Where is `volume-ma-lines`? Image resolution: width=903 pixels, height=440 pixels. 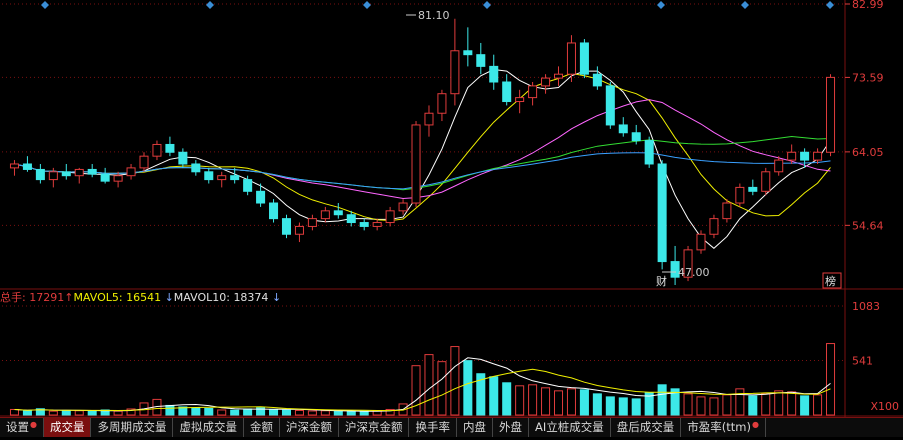
volume-ma-lines is located at coordinates (422, 384).